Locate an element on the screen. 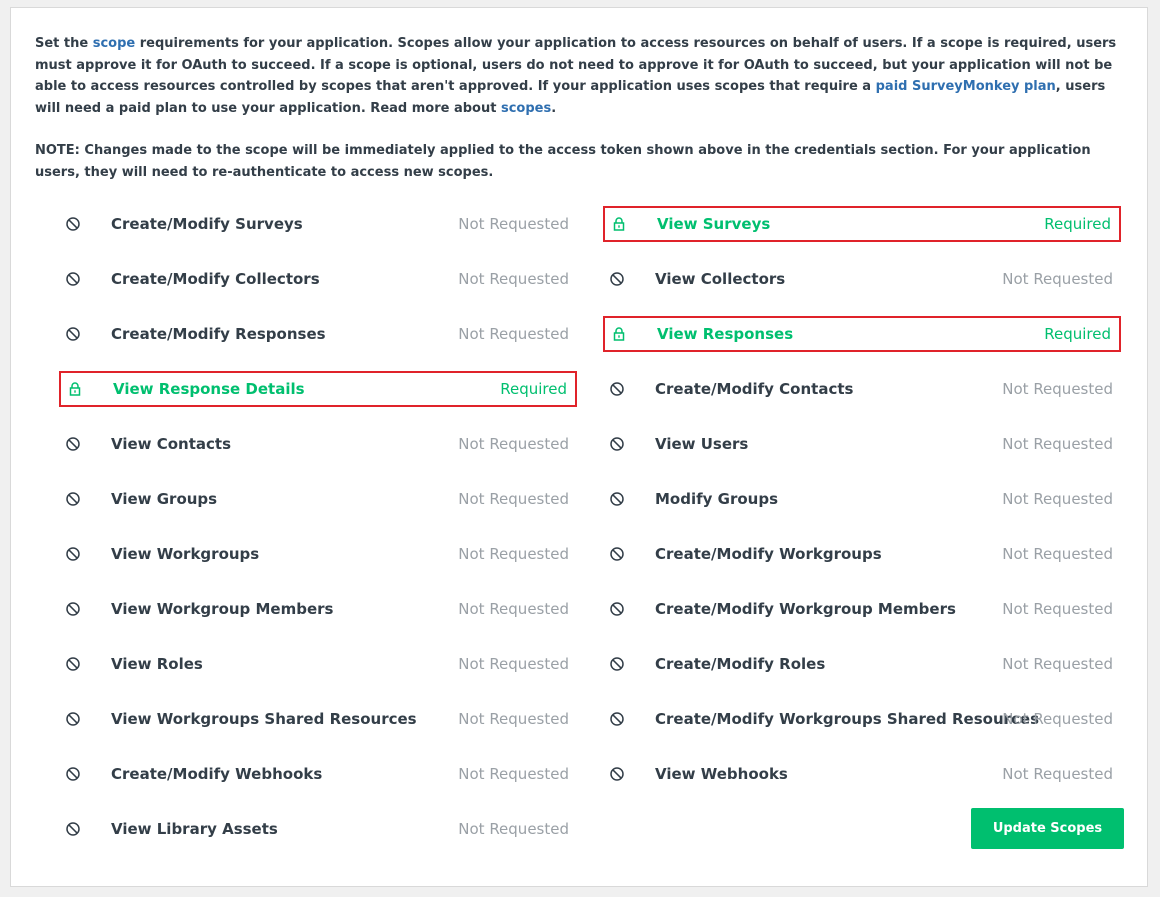  scope-row: View Users Not Requested is located at coordinates (862, 444).